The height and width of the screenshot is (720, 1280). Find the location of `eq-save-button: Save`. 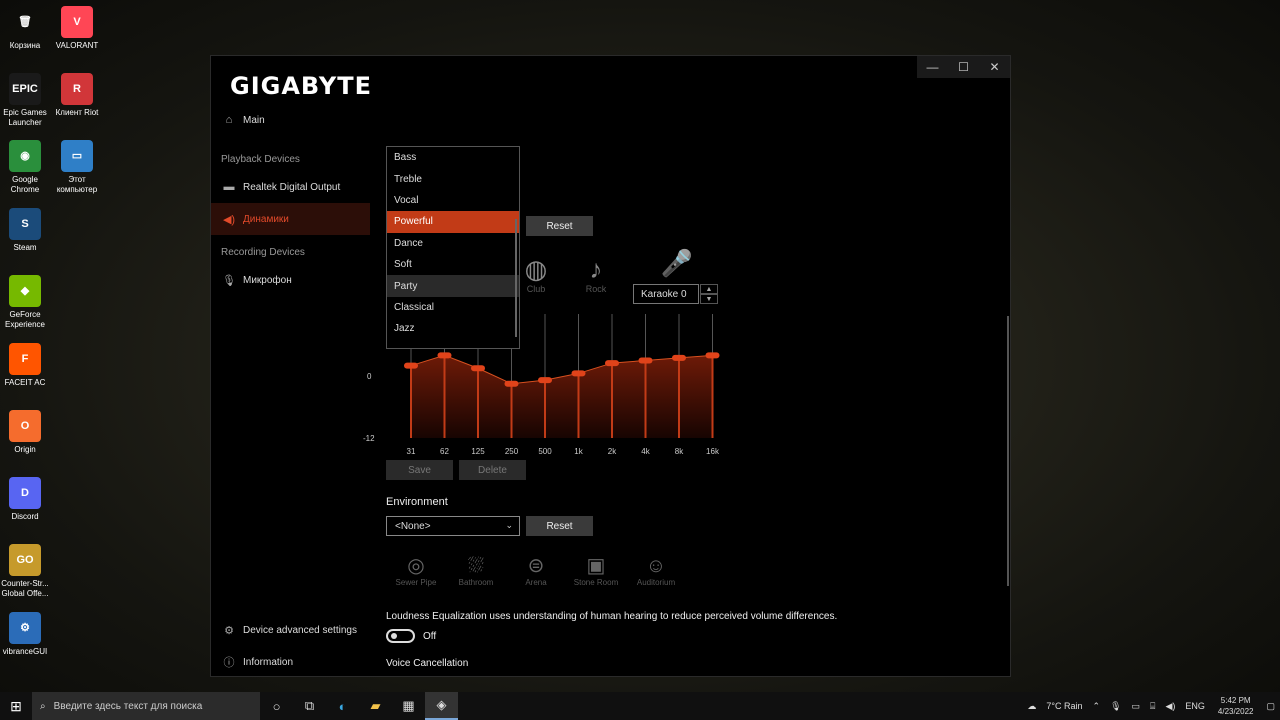

eq-save-button: Save is located at coordinates (419, 470).